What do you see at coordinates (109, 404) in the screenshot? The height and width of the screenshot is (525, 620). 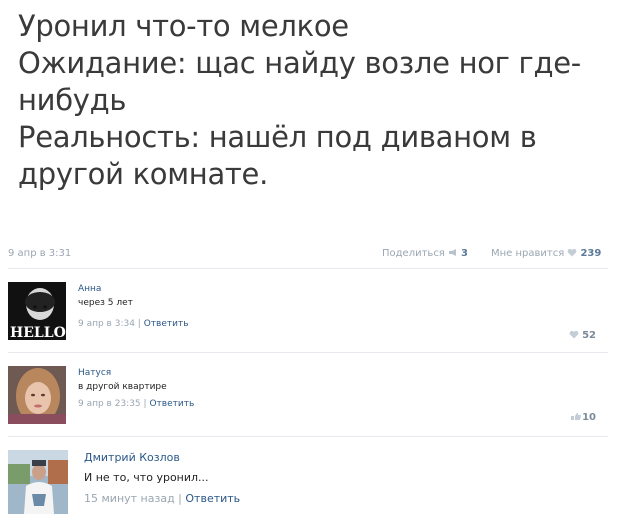 I see `comment-time: 9 апр в 23:35` at bounding box center [109, 404].